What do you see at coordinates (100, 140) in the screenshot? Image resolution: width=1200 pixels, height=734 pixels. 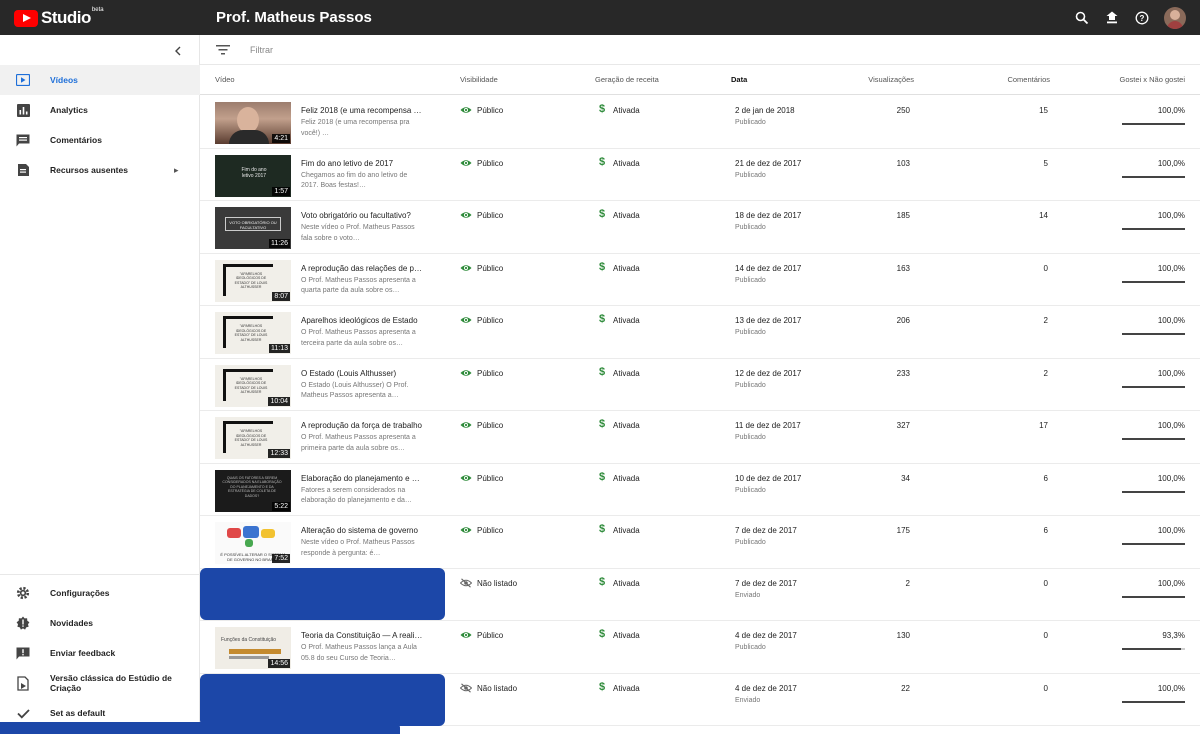 I see `sidebar-item-comments: Comentários` at bounding box center [100, 140].